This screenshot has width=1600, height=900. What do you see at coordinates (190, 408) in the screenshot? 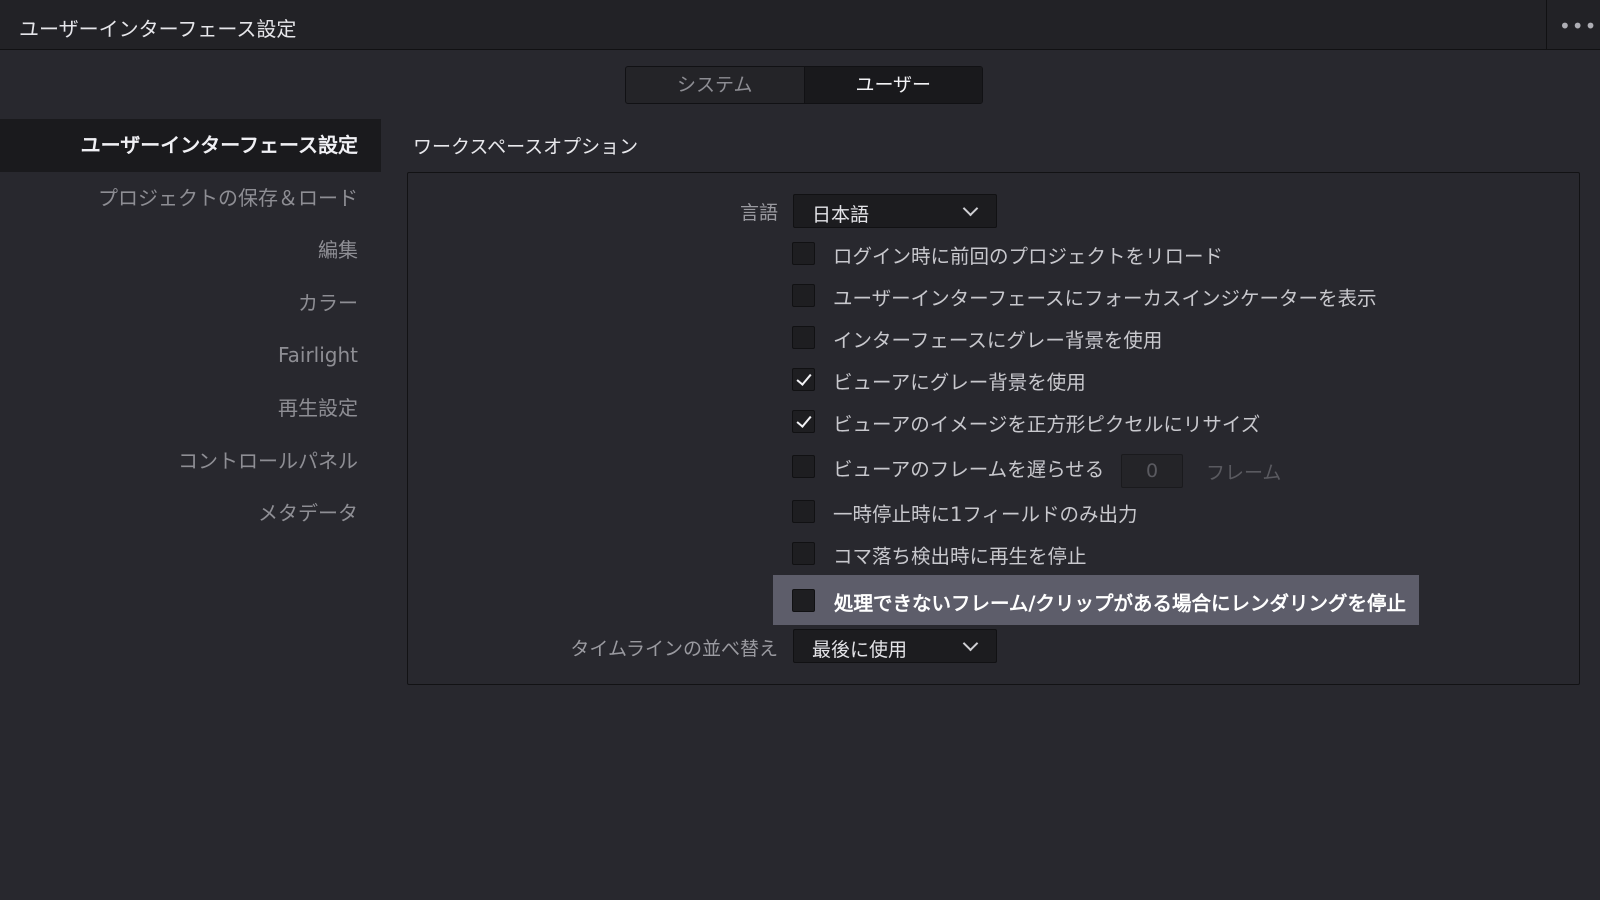
I see `sidebar-item-playback: 再生設定` at bounding box center [190, 408].